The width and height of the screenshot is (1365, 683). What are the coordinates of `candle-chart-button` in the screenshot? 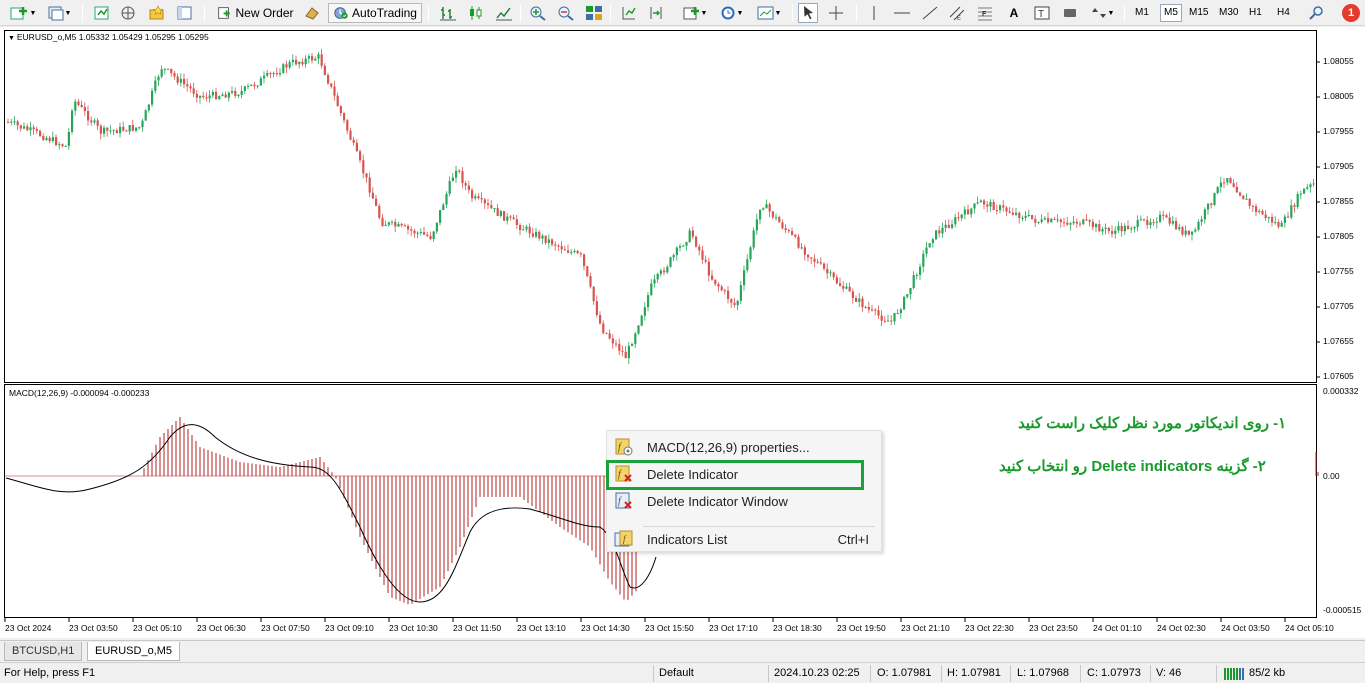 It's located at (476, 13).